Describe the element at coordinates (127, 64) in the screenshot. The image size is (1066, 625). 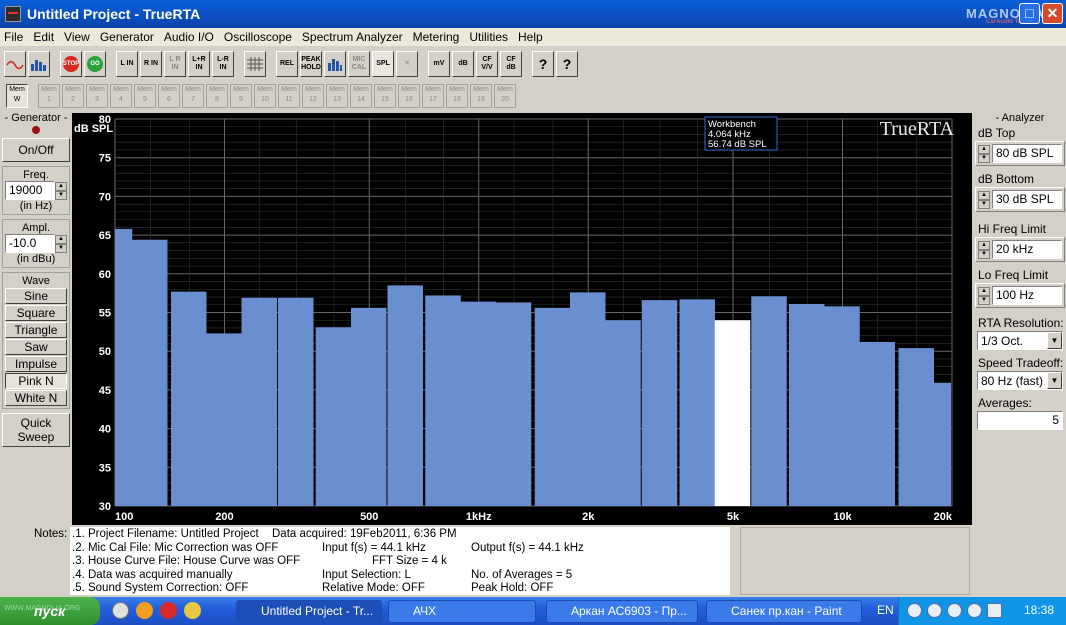
I see `channel-l-button: L IN` at that location.